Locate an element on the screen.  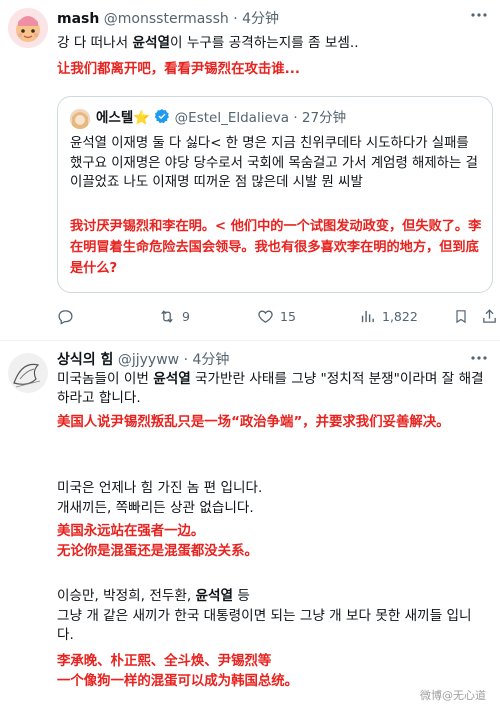
tweet-text-part: 미국놈들이 이번 is located at coordinates (105, 379).